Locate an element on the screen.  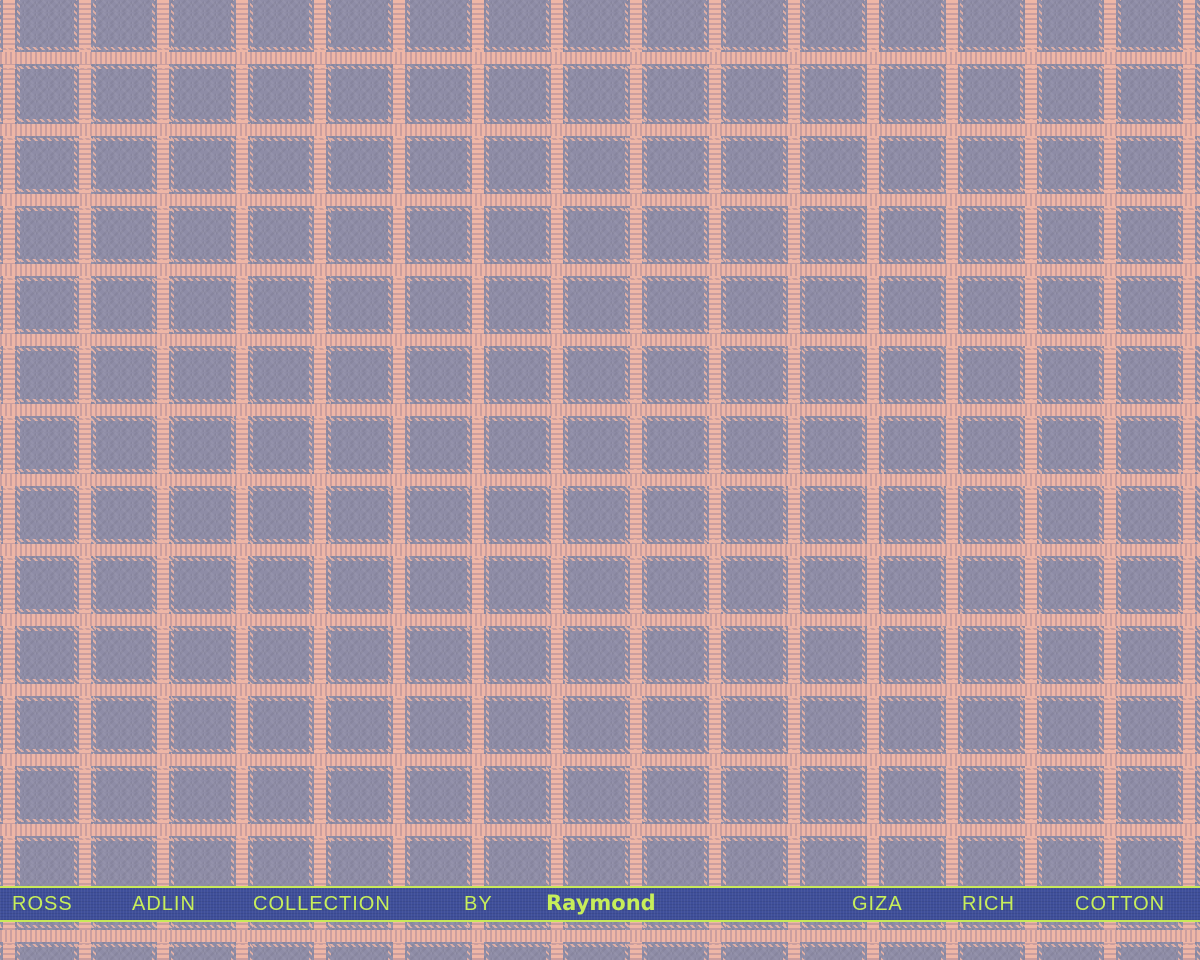
selvedge-word-rich: RICH is located at coordinates (988, 904).